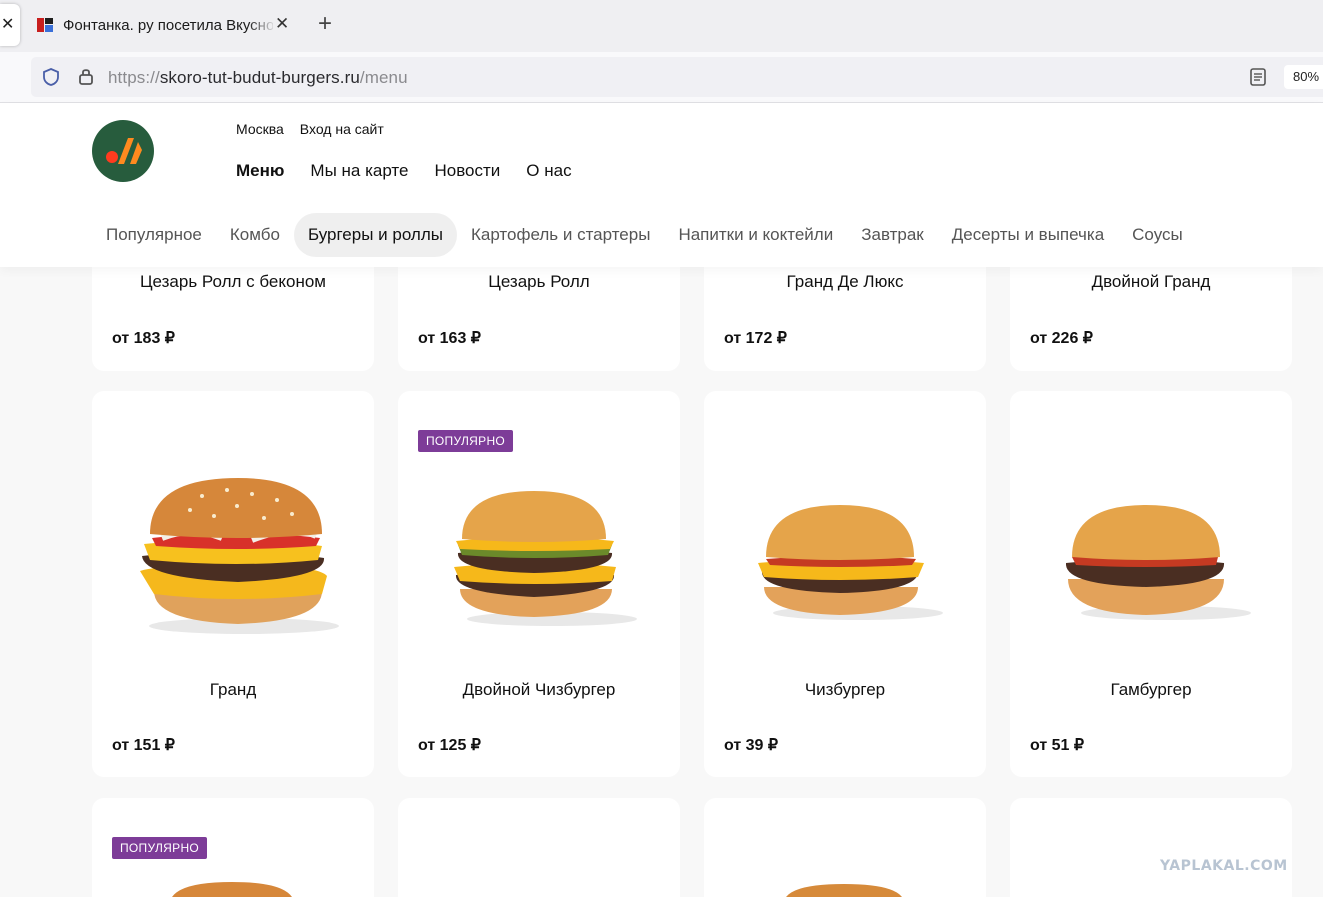 Image resolution: width=1323 pixels, height=897 pixels. Describe the element at coordinates (233, 689) in the screenshot. I see `product-name: Гранд` at that location.